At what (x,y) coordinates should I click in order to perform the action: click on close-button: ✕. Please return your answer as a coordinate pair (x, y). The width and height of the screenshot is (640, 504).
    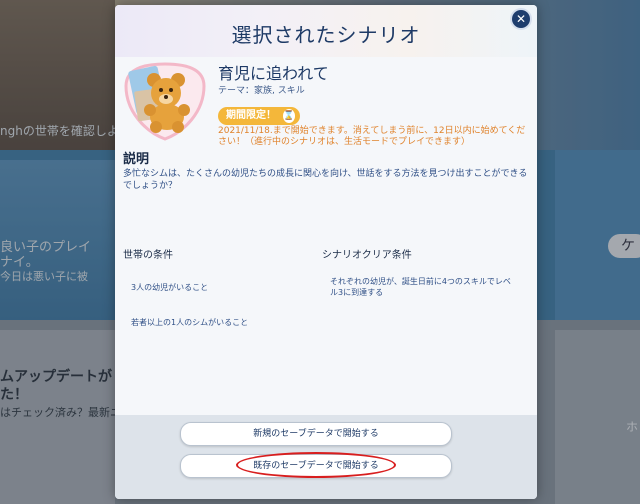
    Looking at the image, I should click on (521, 19).